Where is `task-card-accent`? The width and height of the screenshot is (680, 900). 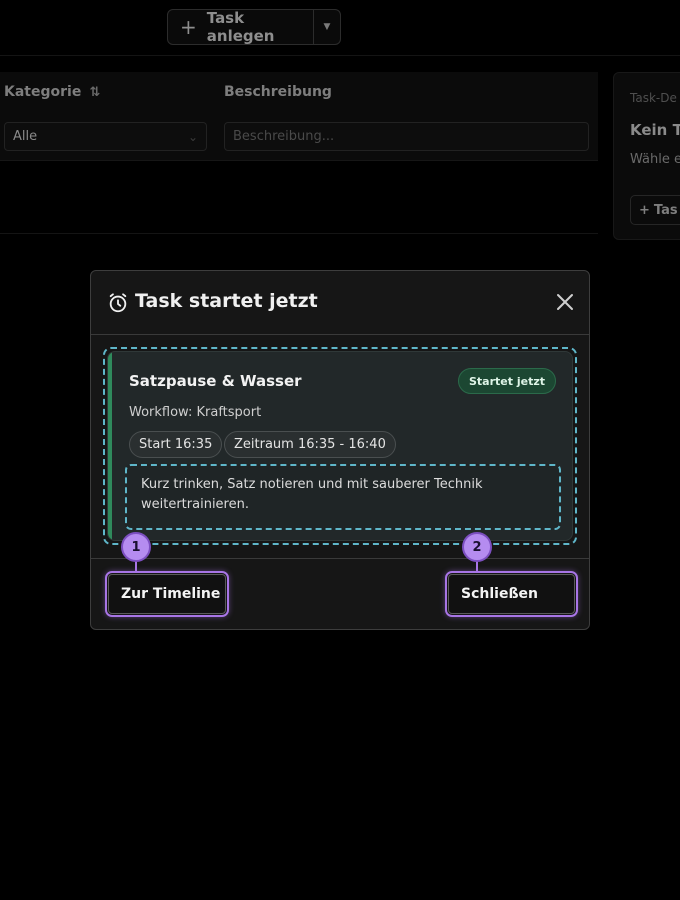 task-card-accent is located at coordinates (110, 446).